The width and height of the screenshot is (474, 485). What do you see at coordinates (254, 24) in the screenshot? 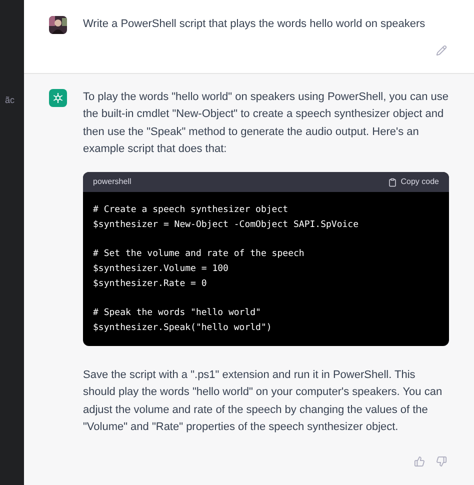
I see `user-message-text: Write a PowerShell script that plays the words hello world on speakers` at bounding box center [254, 24].